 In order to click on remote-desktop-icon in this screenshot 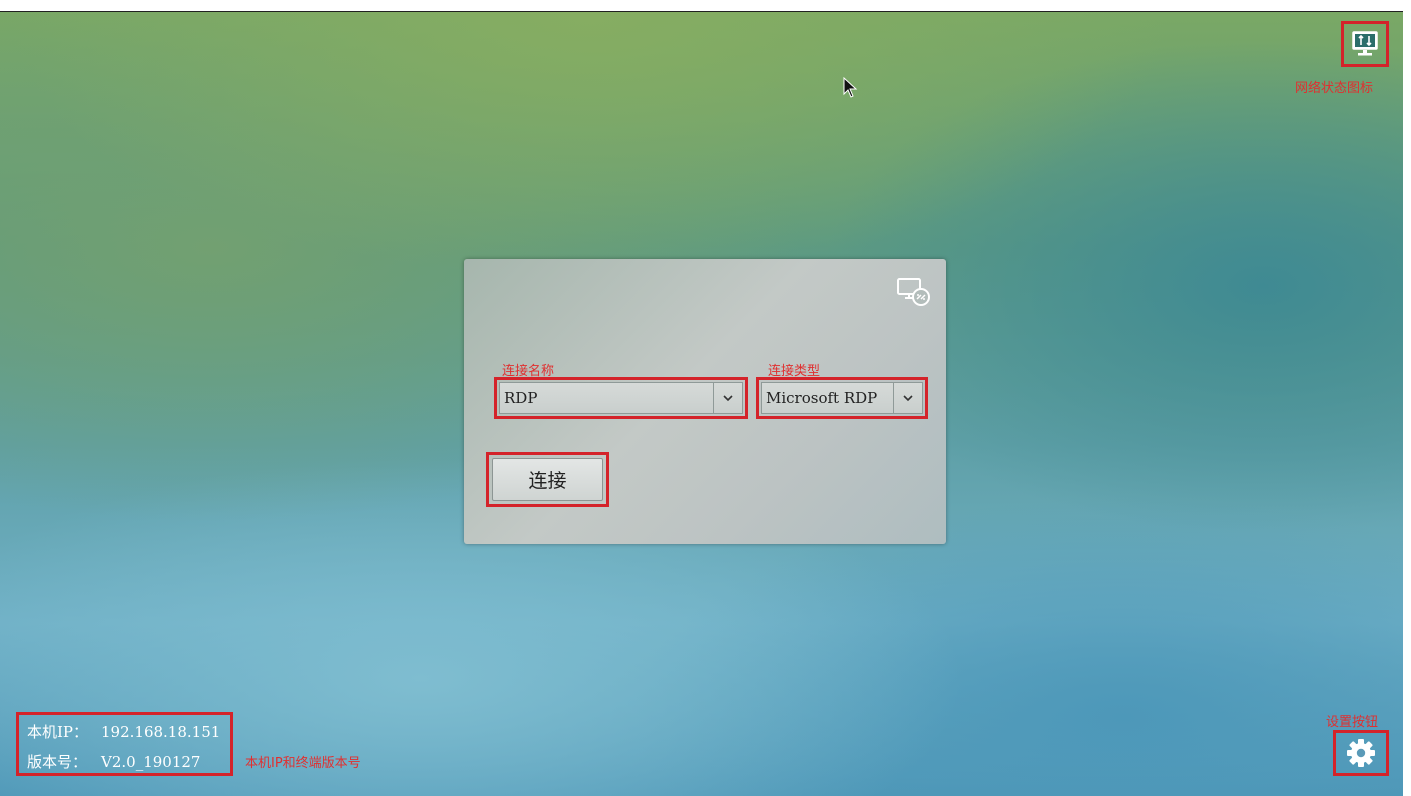, I will do `click(914, 292)`.